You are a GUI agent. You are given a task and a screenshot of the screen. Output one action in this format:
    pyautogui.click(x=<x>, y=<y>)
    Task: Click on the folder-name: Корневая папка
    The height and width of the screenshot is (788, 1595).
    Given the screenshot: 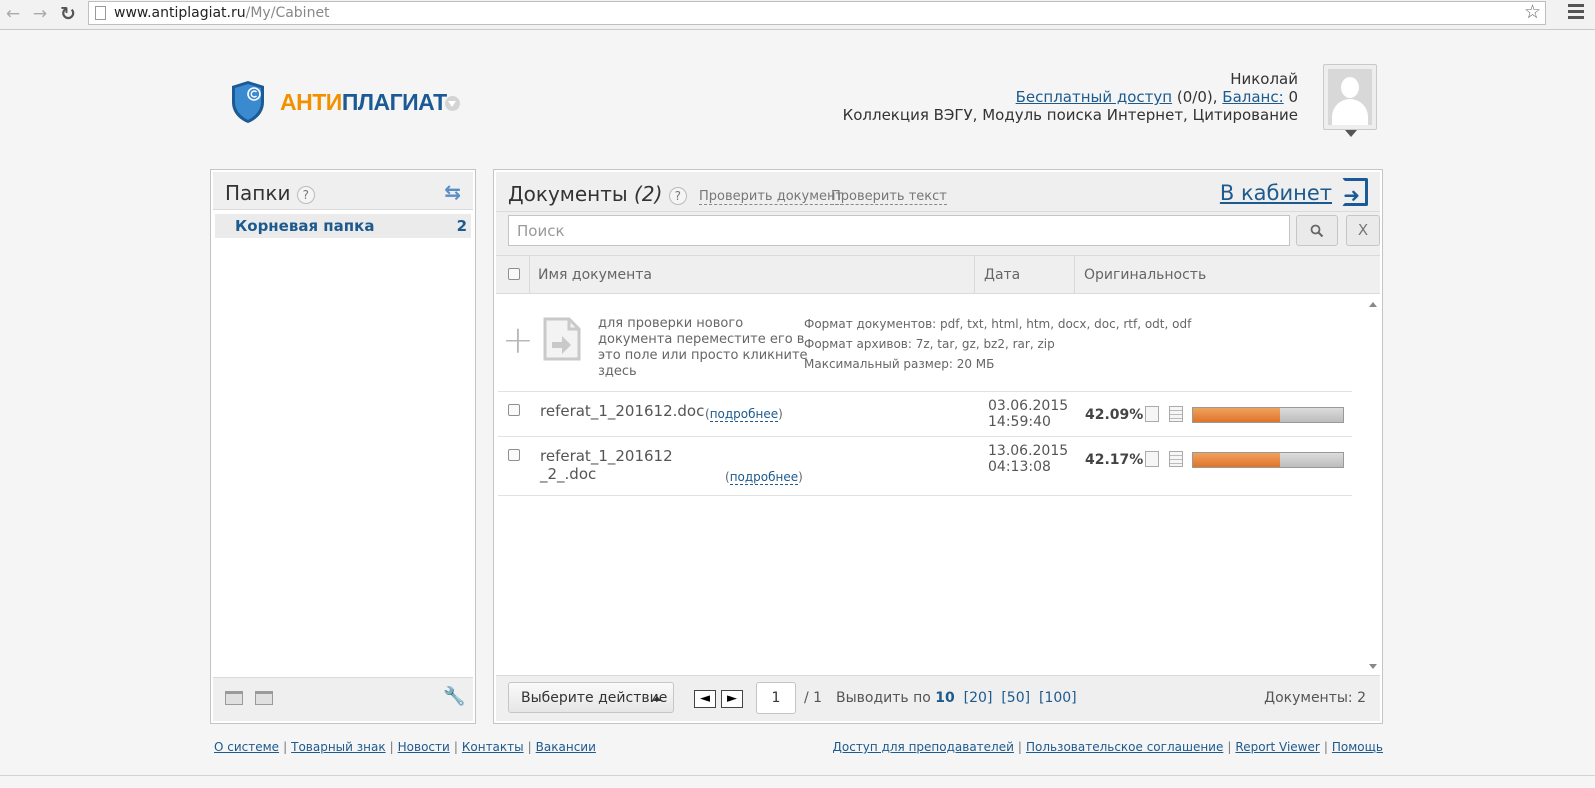 What is the action you would take?
    pyautogui.click(x=304, y=226)
    